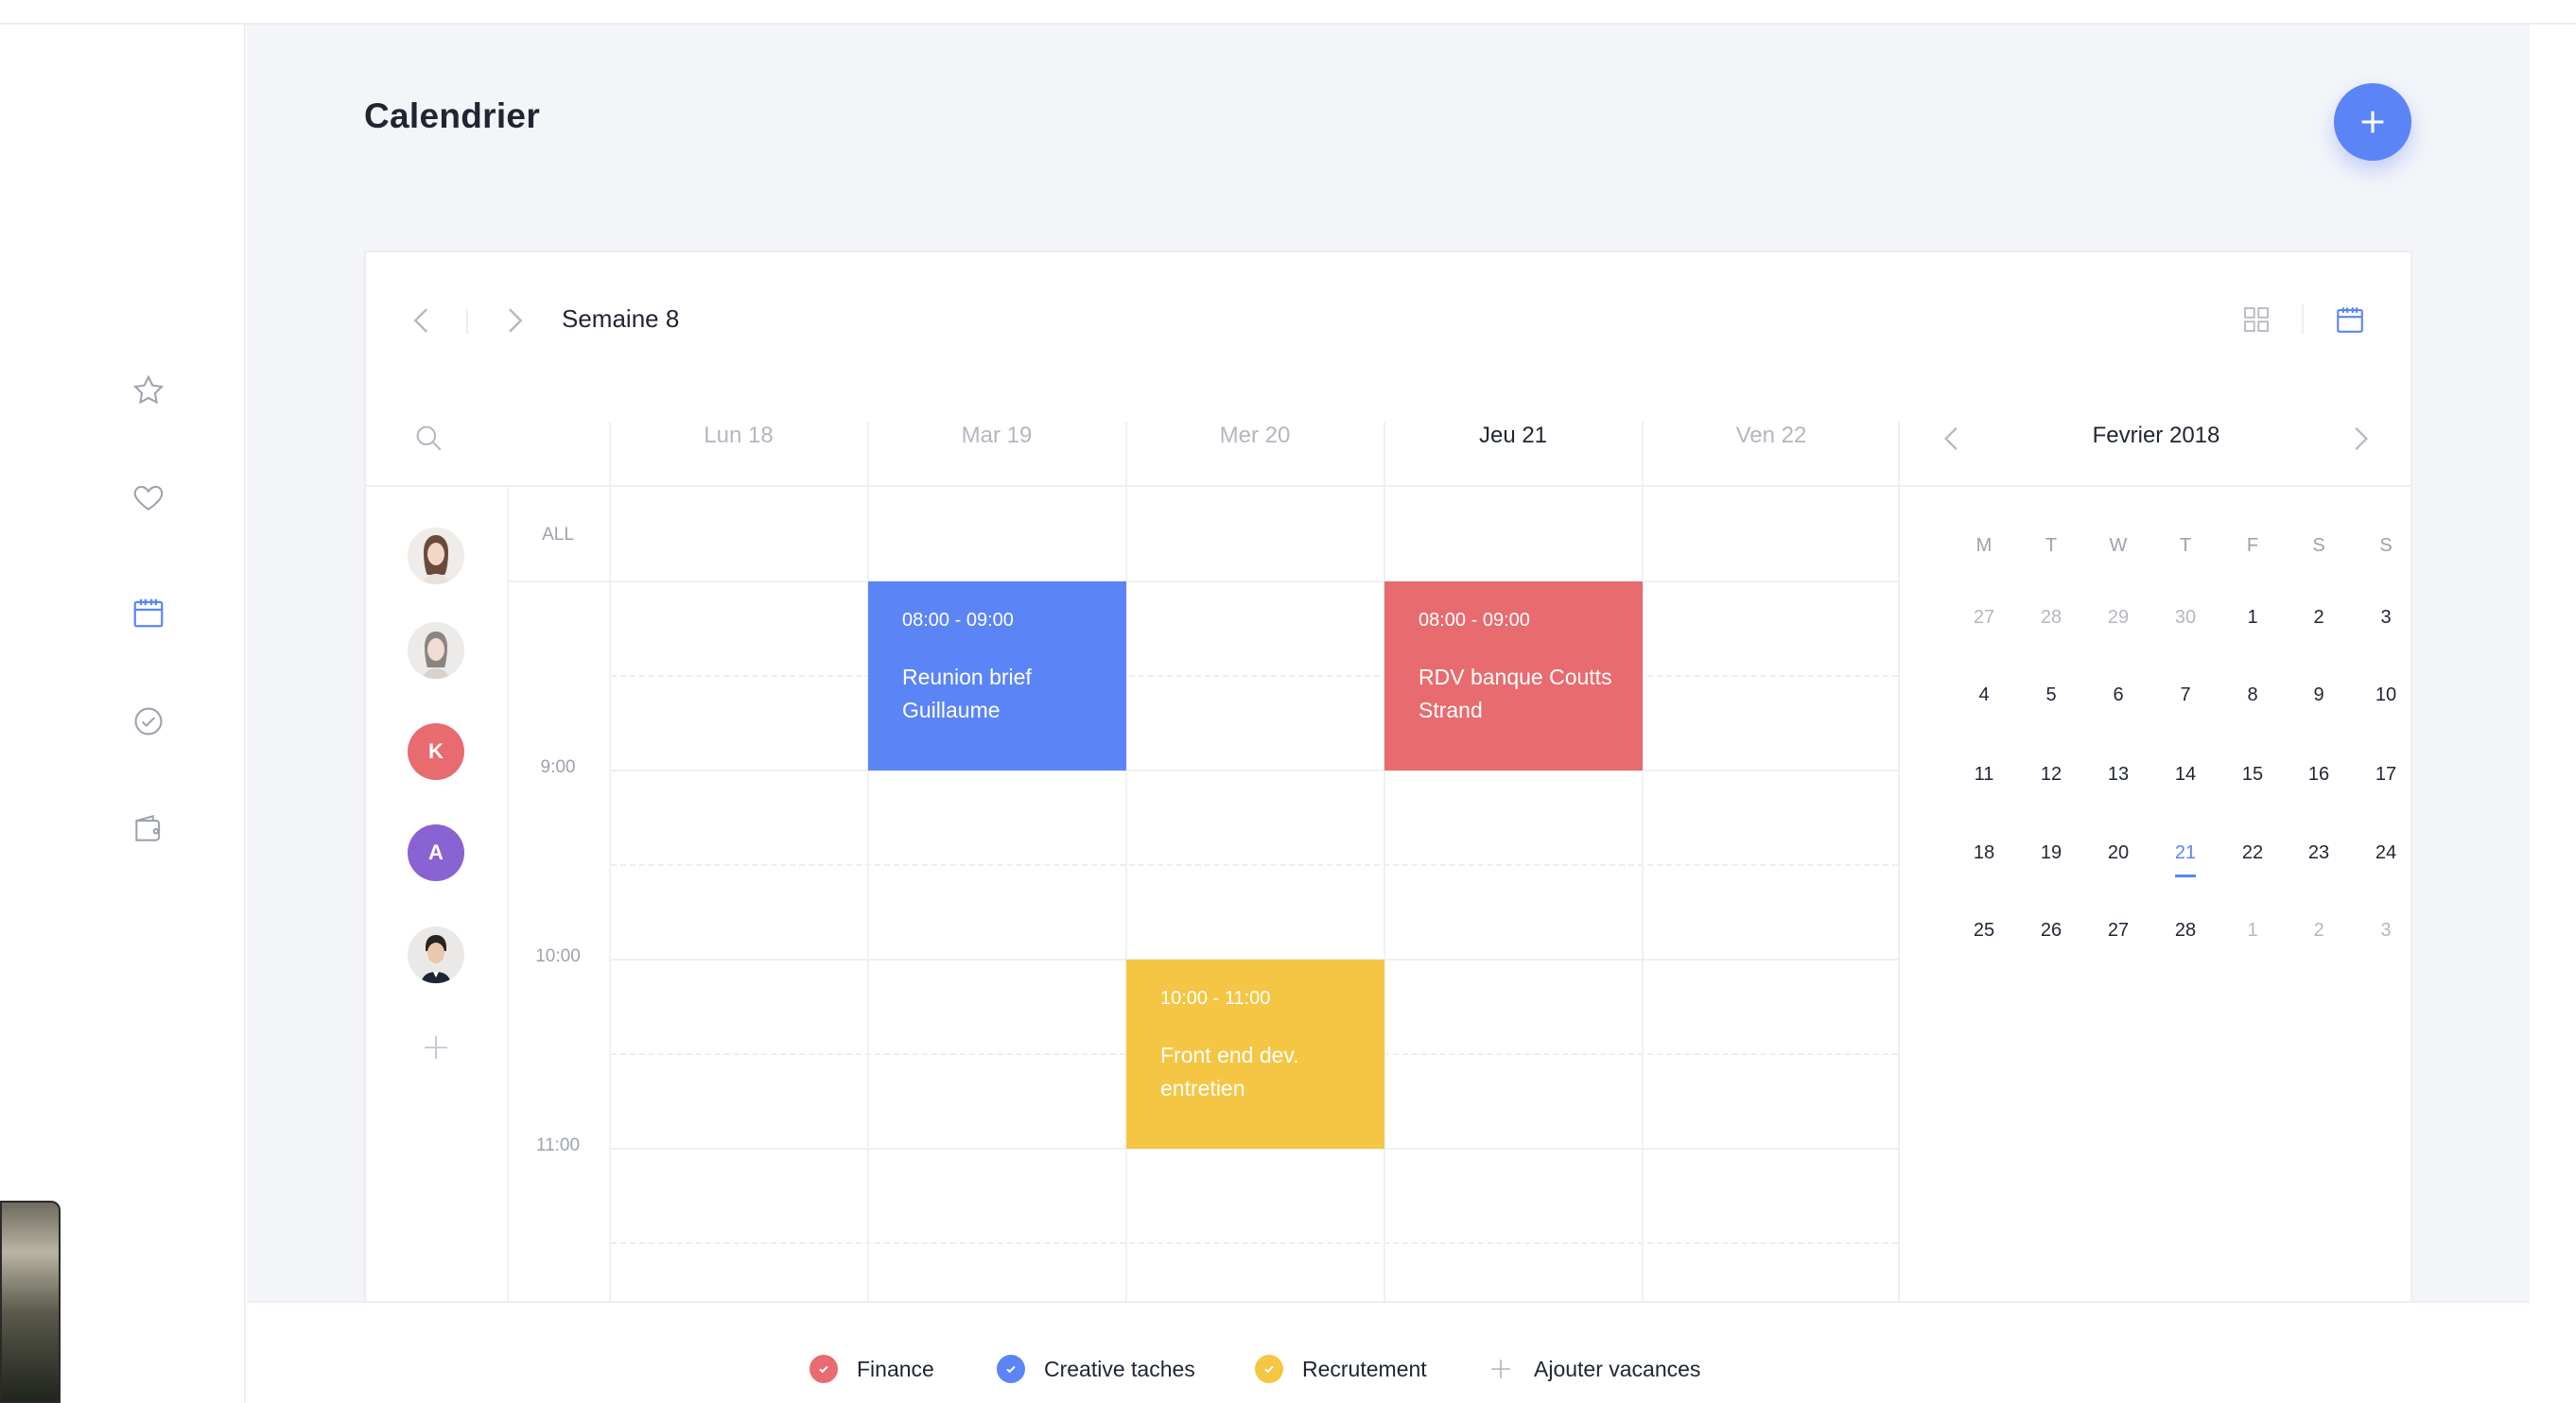 The image size is (2576, 1403). Describe the element at coordinates (2051, 931) in the screenshot. I see `mini-day: 26` at that location.